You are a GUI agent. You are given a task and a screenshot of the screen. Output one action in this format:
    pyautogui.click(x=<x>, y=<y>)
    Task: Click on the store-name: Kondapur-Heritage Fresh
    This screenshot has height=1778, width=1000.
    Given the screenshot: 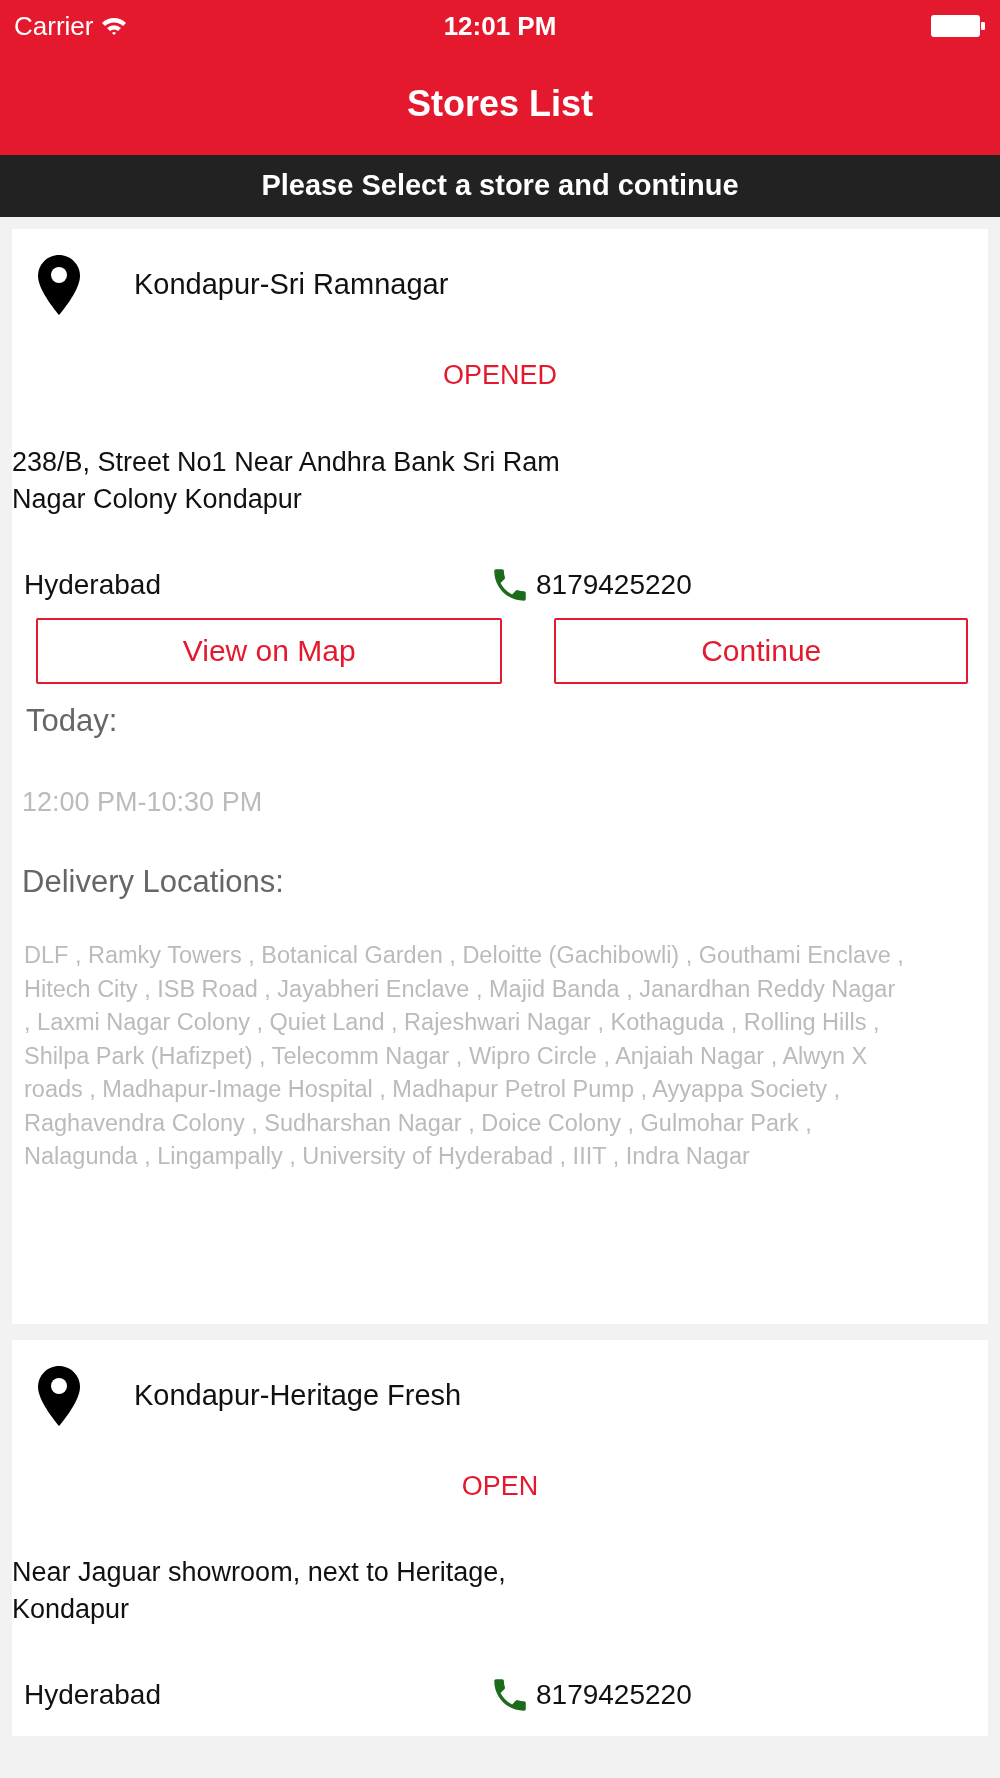 What is the action you would take?
    pyautogui.click(x=298, y=1395)
    